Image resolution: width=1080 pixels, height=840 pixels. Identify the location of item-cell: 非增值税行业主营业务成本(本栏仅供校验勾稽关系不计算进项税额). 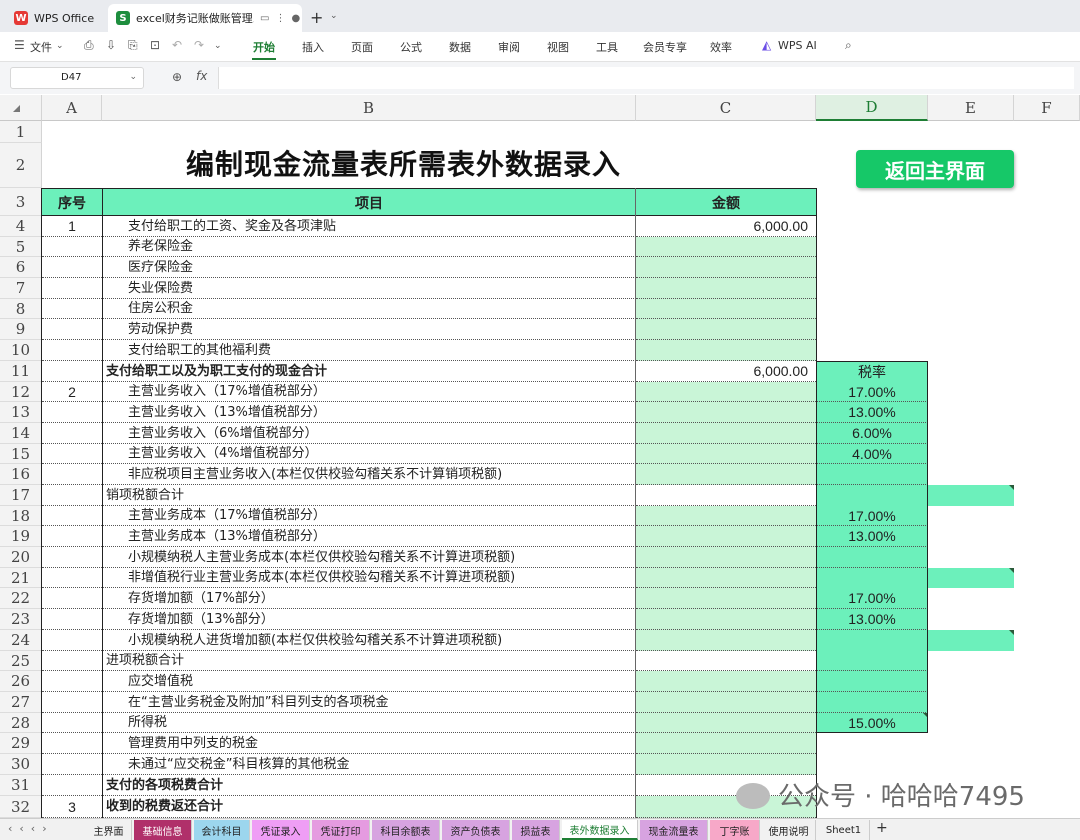
(369, 578).